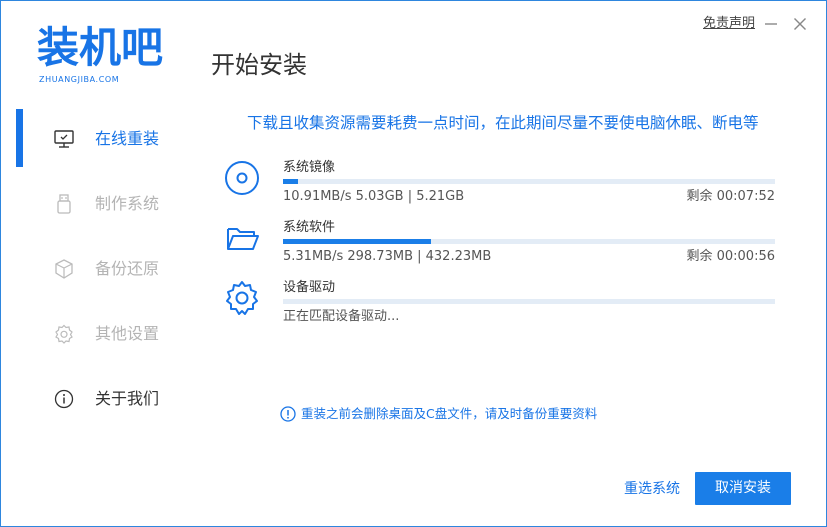 Image resolution: width=827 pixels, height=527 pixels. Describe the element at coordinates (127, 398) in the screenshot. I see `sidebar-item-label: 关于我们` at that location.